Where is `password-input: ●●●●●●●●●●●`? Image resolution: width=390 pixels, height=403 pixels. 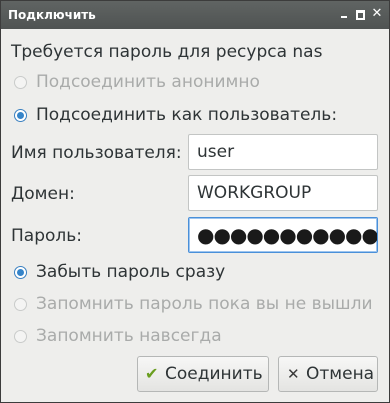
password-input: ●●●●●●●●●●● is located at coordinates (283, 235).